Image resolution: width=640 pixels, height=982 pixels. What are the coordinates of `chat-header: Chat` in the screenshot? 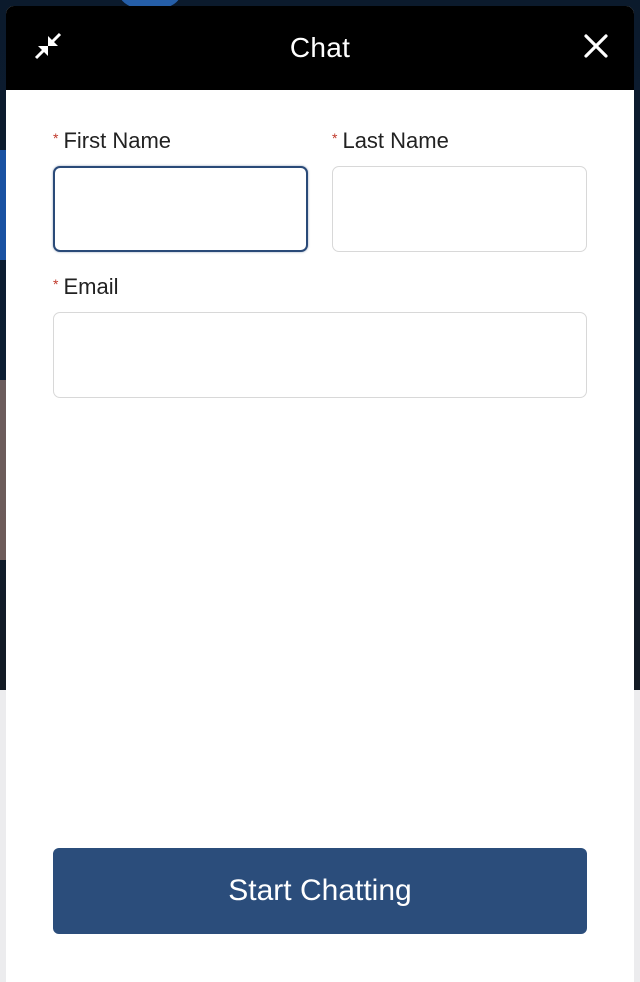 It's located at (320, 48).